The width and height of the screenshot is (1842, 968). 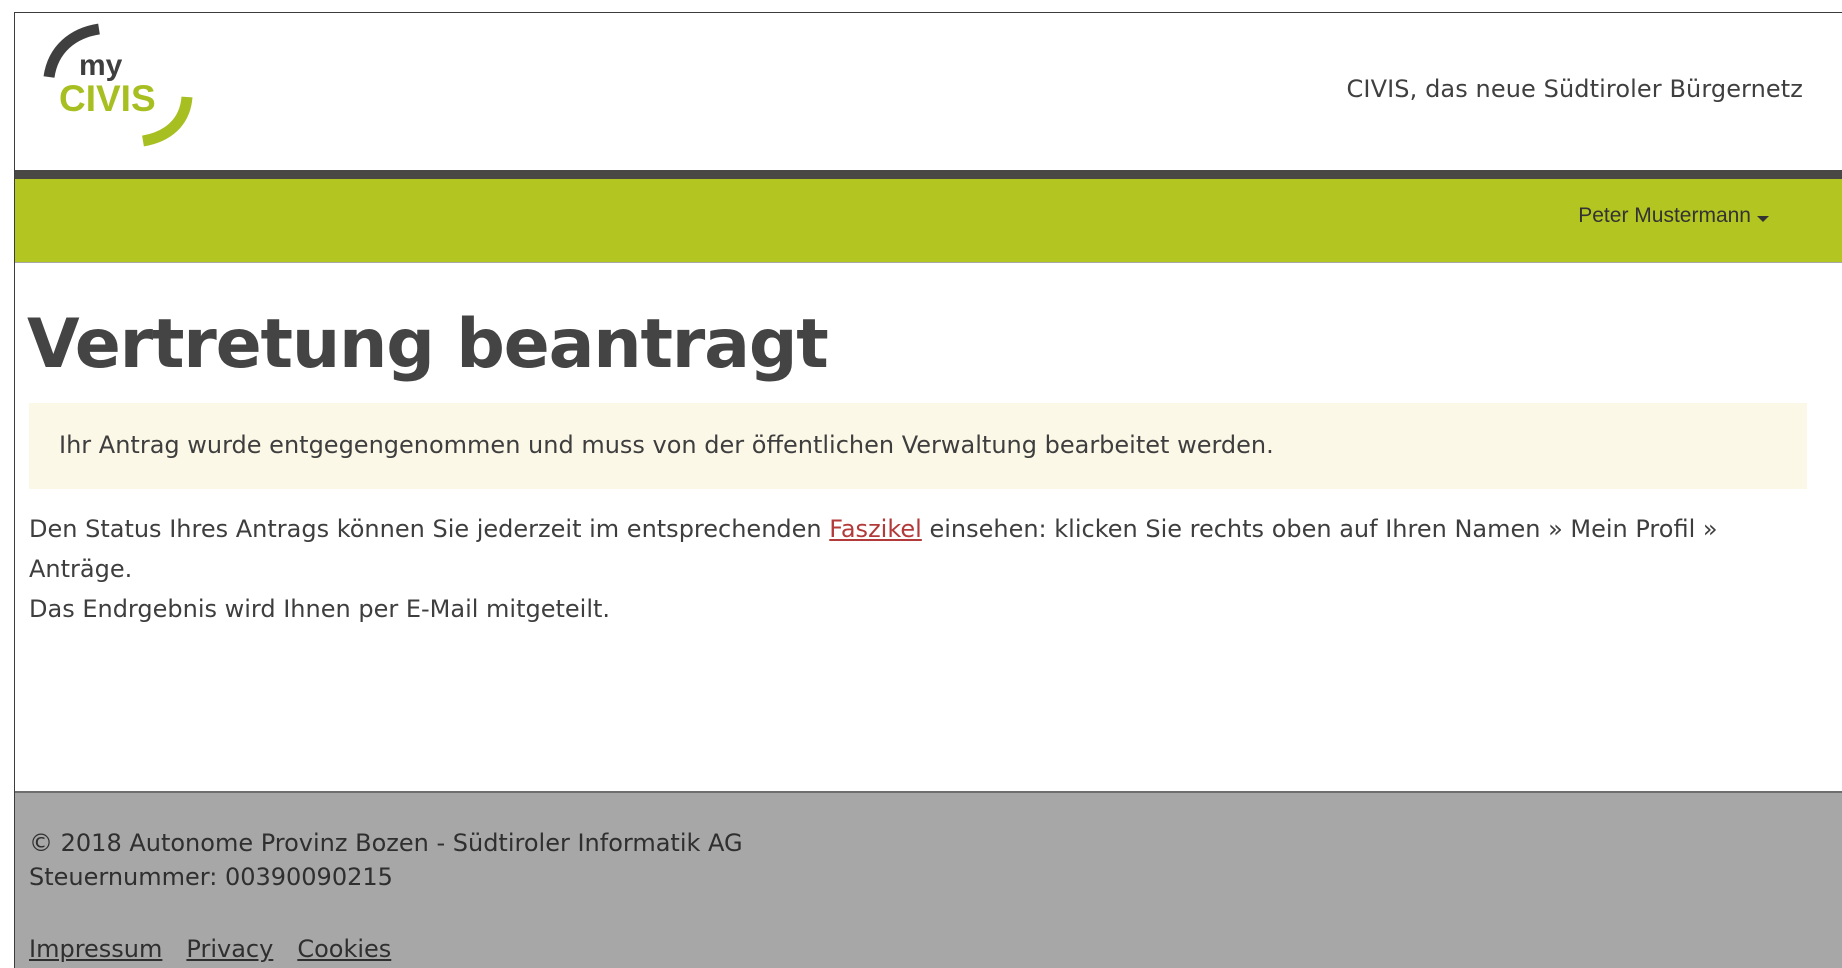 What do you see at coordinates (107, 98) in the screenshot?
I see `logo-civis-text: CIVIS` at bounding box center [107, 98].